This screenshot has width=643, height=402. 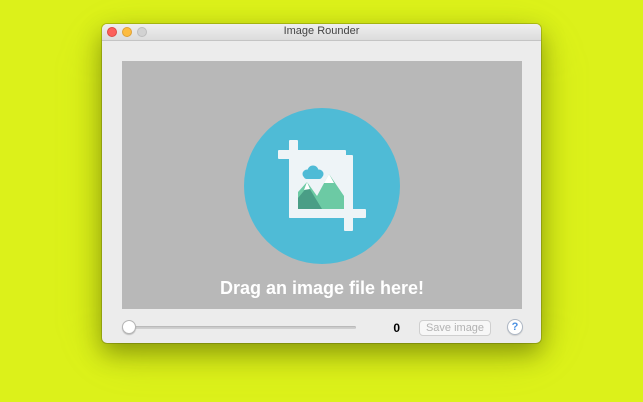 I want to click on slider-track, so click(x=241, y=327).